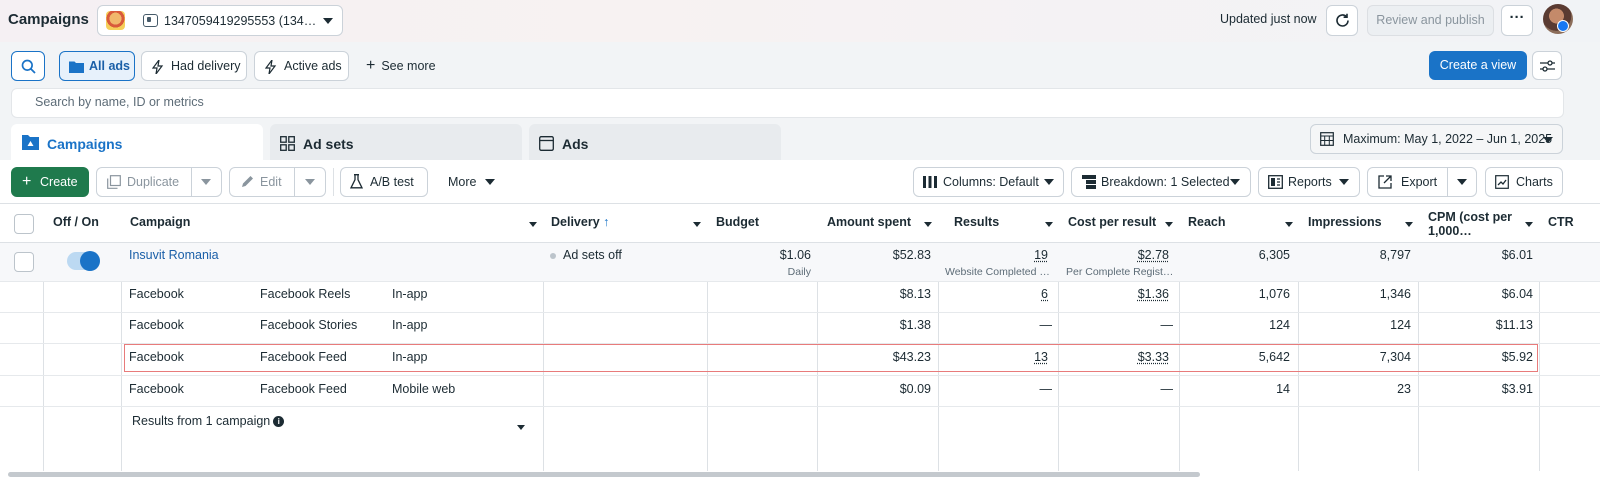 The image size is (1600, 488). I want to click on amount-spent-value: $1.38, so click(915, 325).